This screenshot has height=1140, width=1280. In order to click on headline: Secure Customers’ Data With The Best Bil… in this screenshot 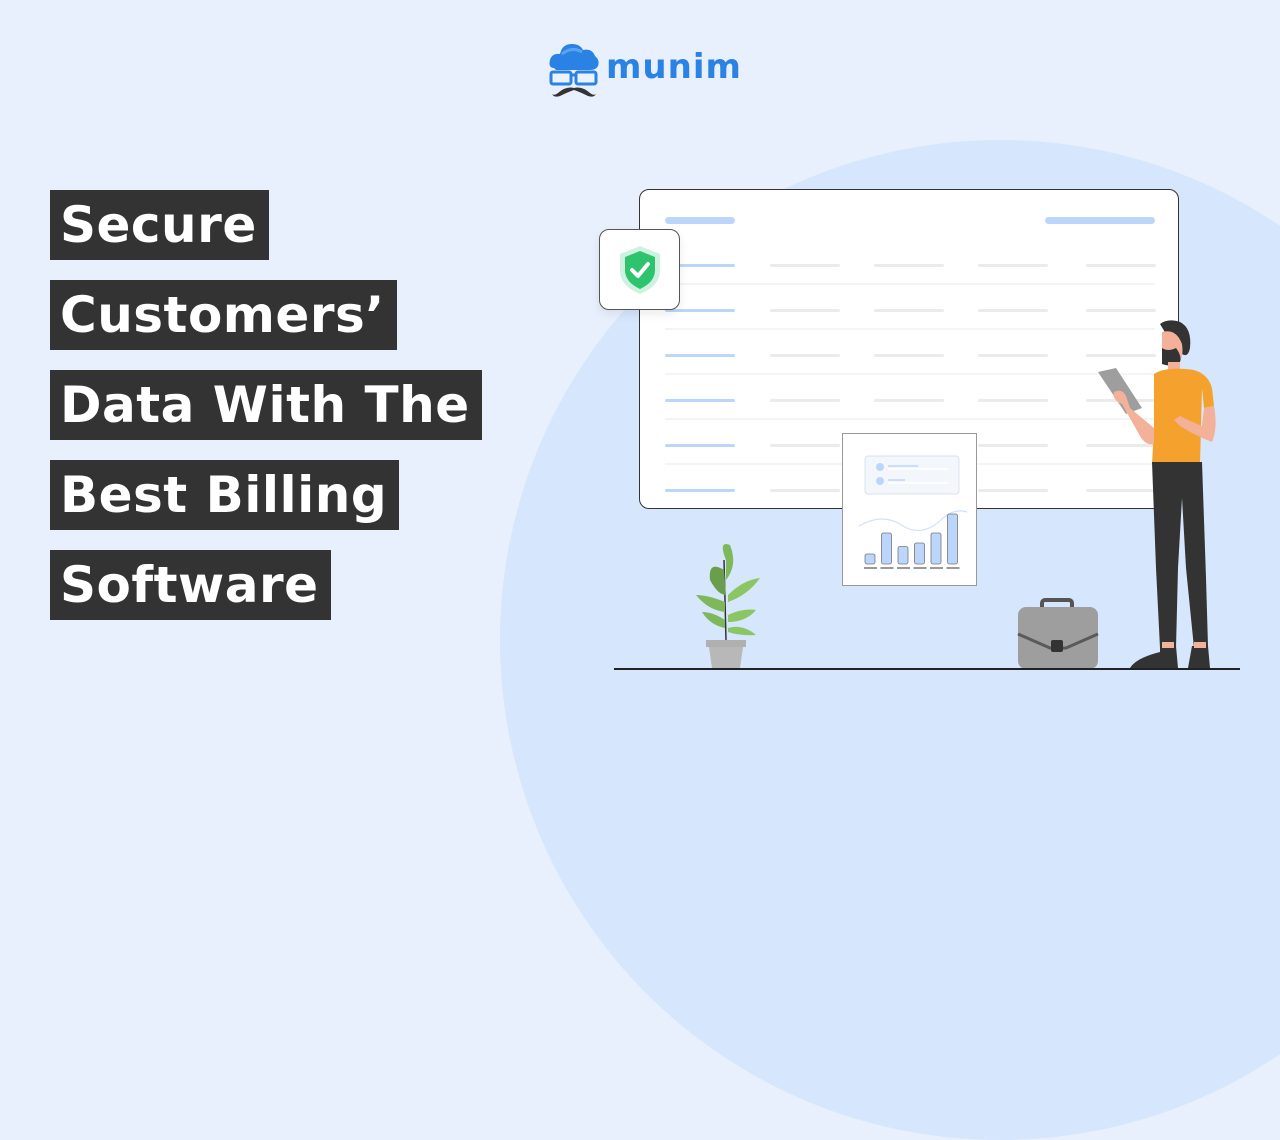, I will do `click(266, 415)`.